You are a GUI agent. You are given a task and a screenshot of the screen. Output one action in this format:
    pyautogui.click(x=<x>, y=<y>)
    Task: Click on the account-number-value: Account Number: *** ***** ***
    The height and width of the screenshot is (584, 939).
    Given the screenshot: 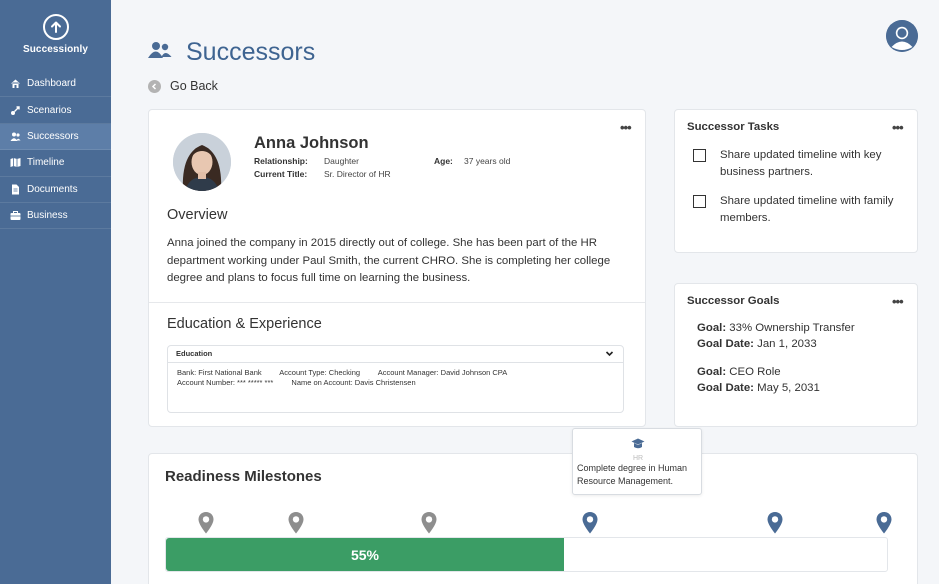 What is the action you would take?
    pyautogui.click(x=225, y=382)
    